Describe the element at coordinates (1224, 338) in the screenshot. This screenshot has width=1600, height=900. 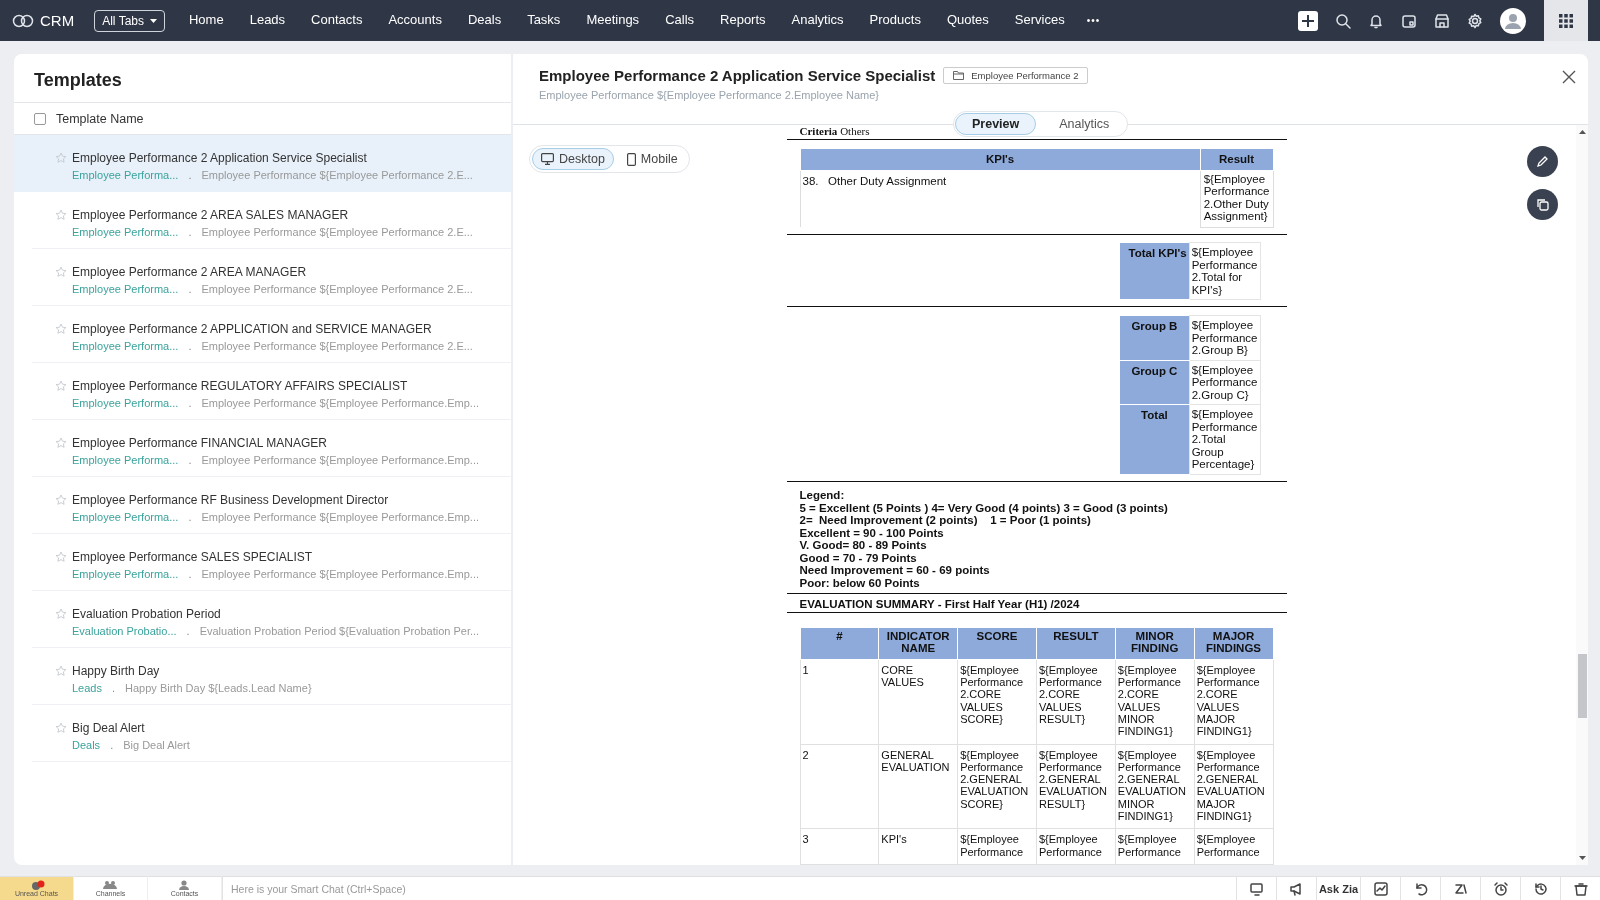
I see `table-cell: ${Employee Performance 2.Group B}` at that location.